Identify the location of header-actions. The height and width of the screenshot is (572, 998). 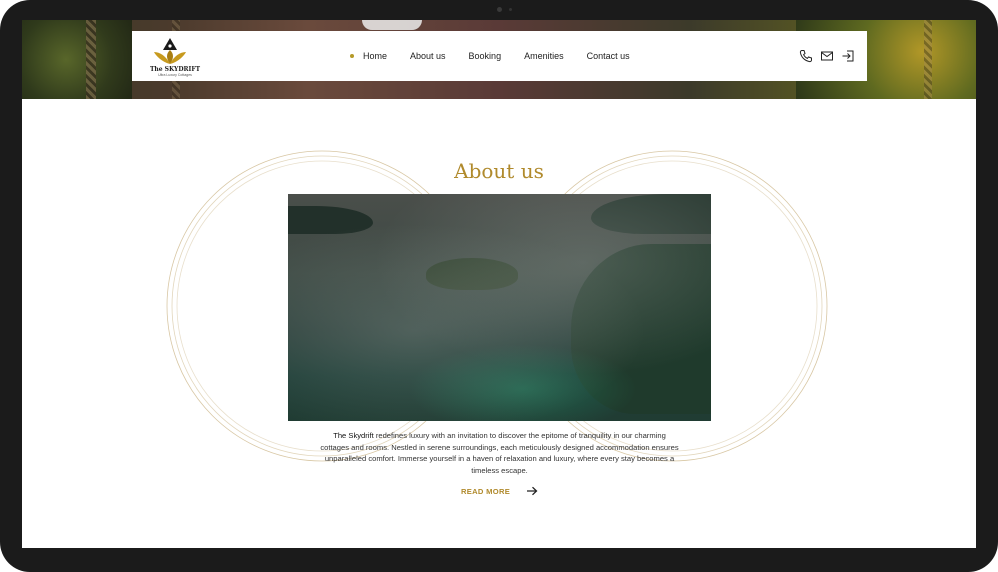
(823, 56).